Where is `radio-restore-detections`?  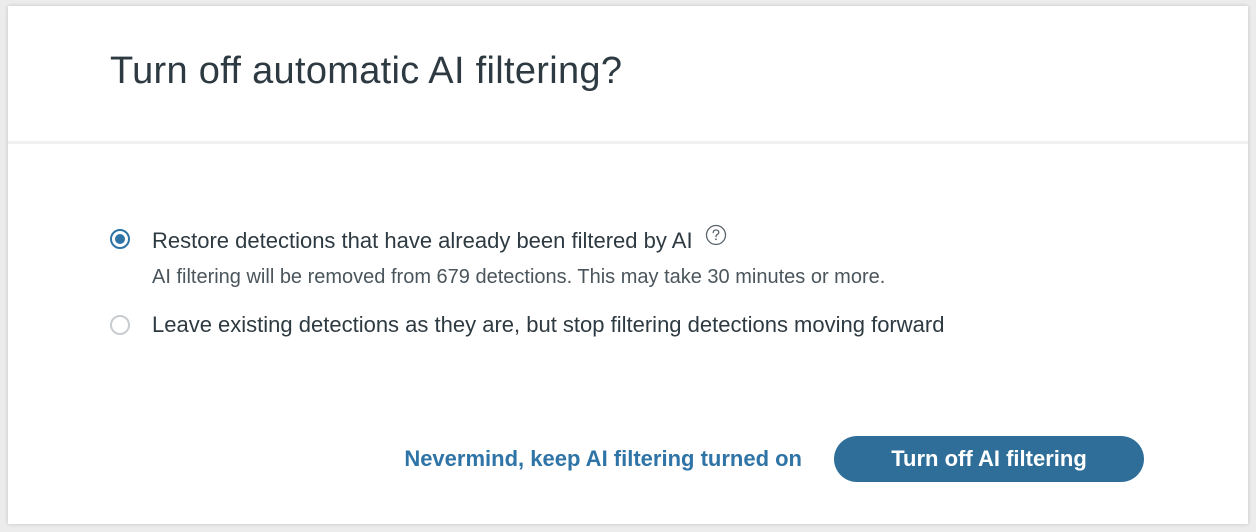 radio-restore-detections is located at coordinates (120, 239).